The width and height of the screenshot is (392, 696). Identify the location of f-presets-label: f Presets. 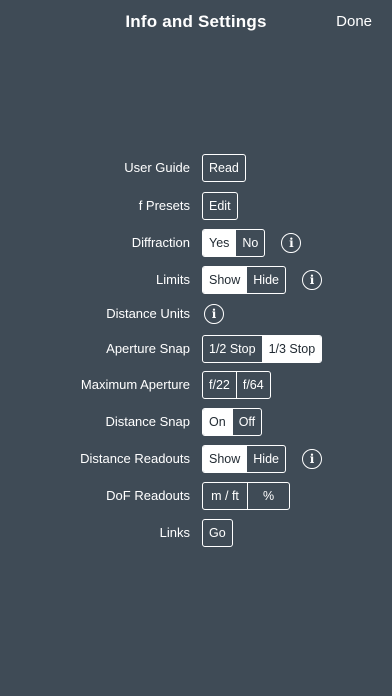
(164, 205).